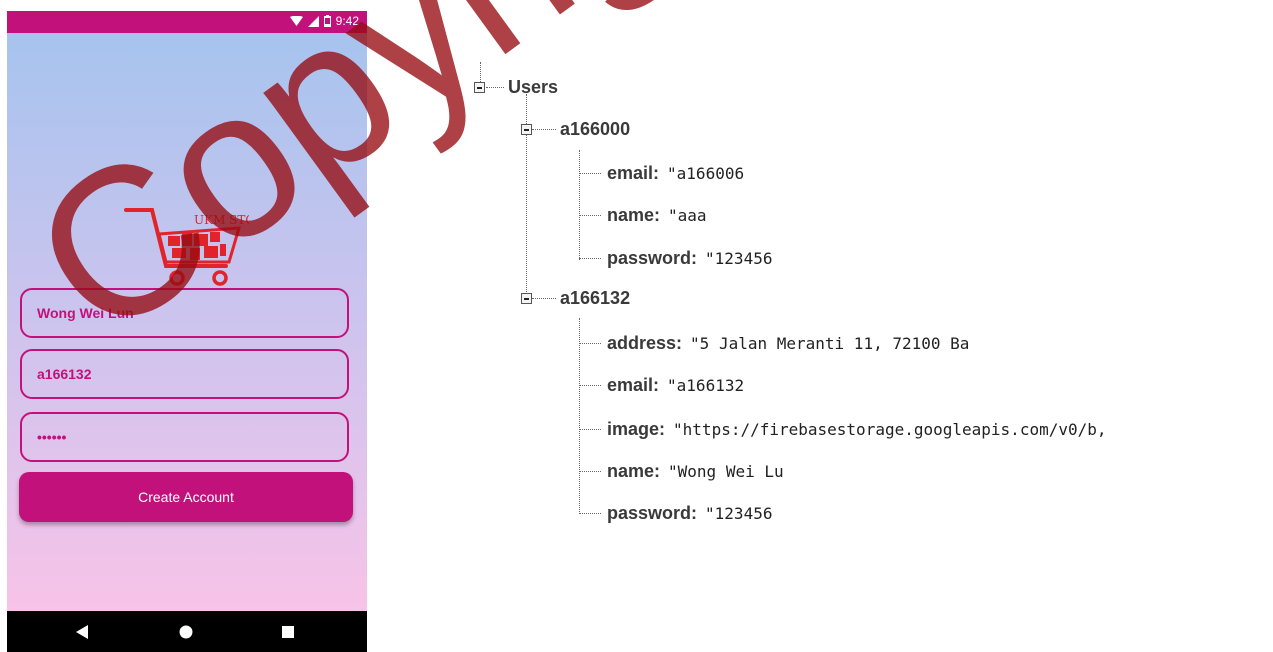 The image size is (1273, 652). I want to click on field-value: "a166006, so click(706, 173).